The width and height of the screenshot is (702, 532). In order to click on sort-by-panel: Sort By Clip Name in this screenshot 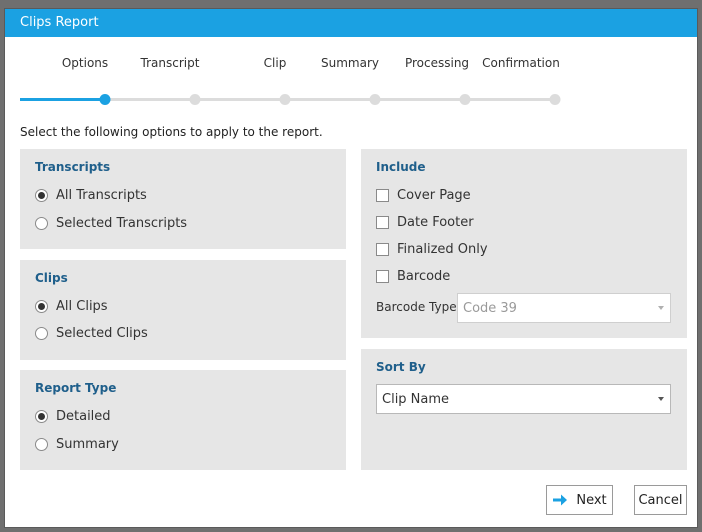, I will do `click(524, 409)`.